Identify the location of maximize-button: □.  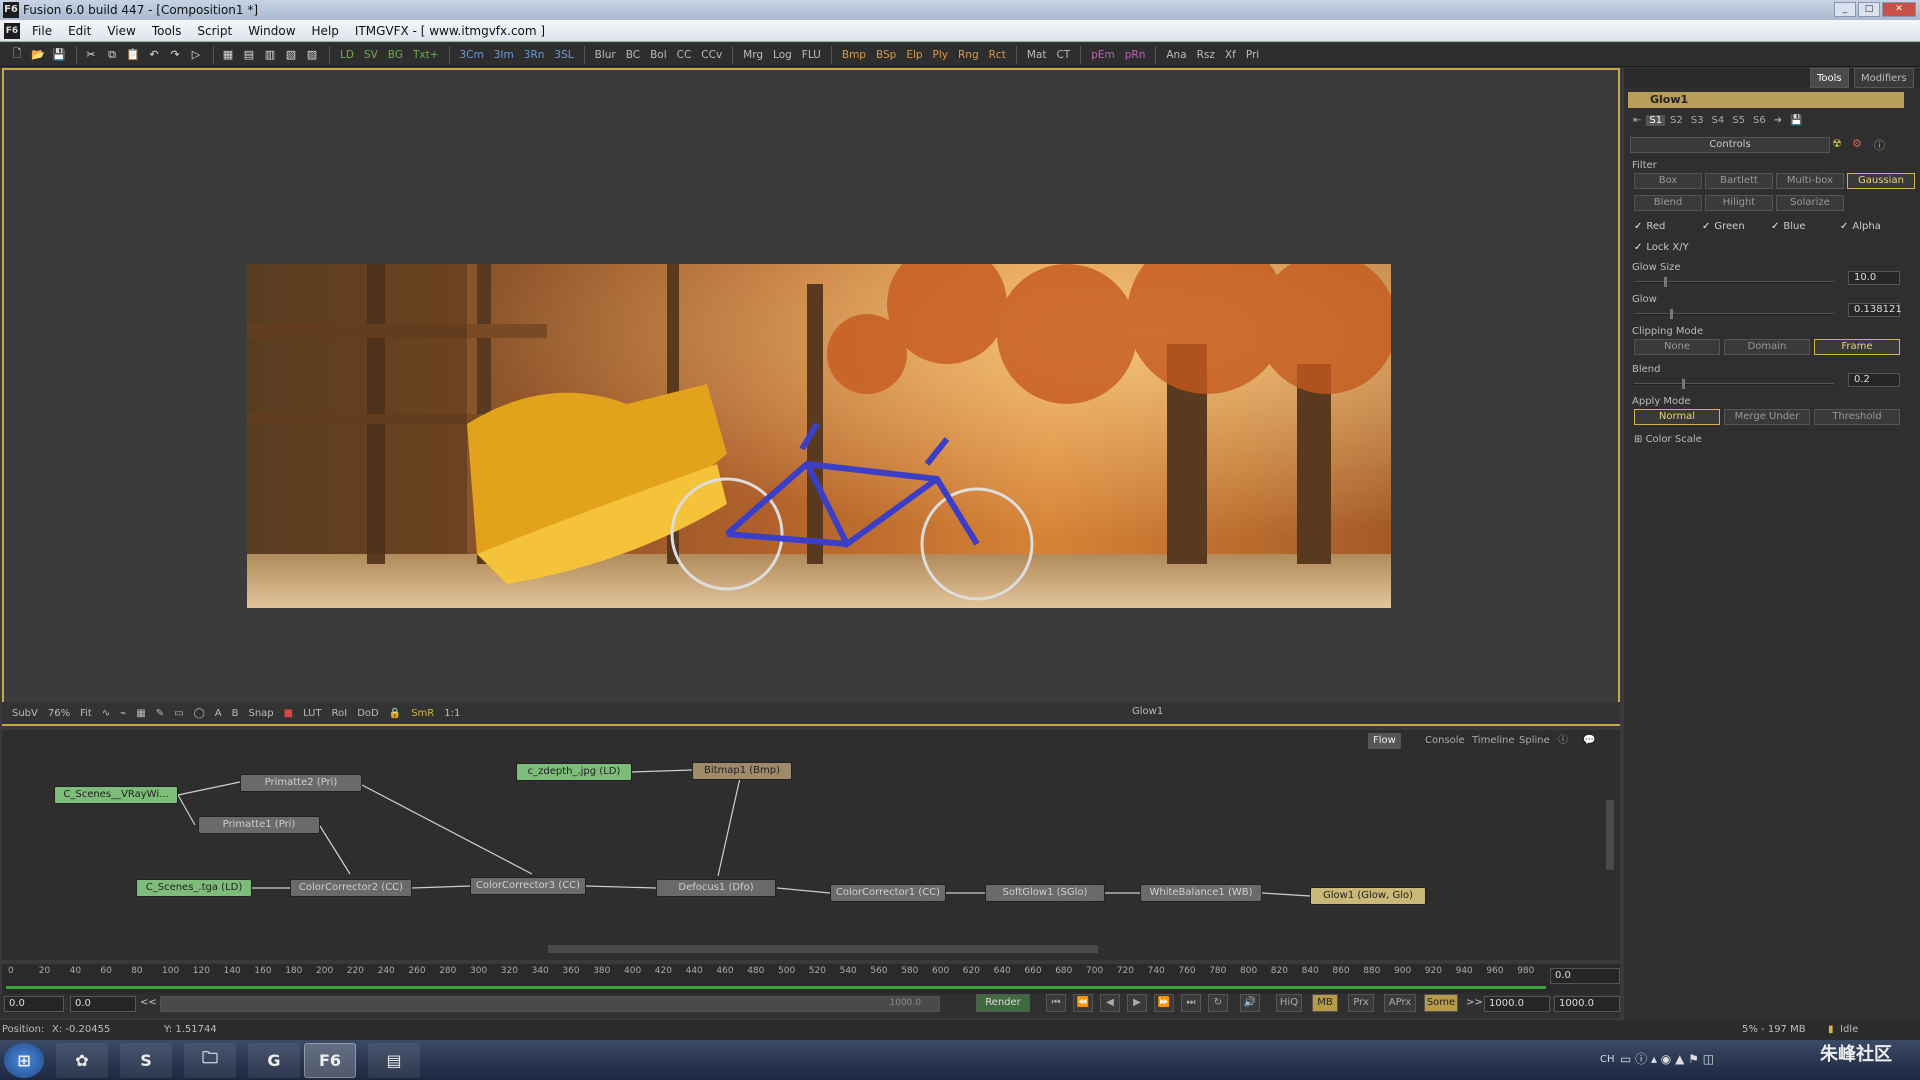
(1869, 9).